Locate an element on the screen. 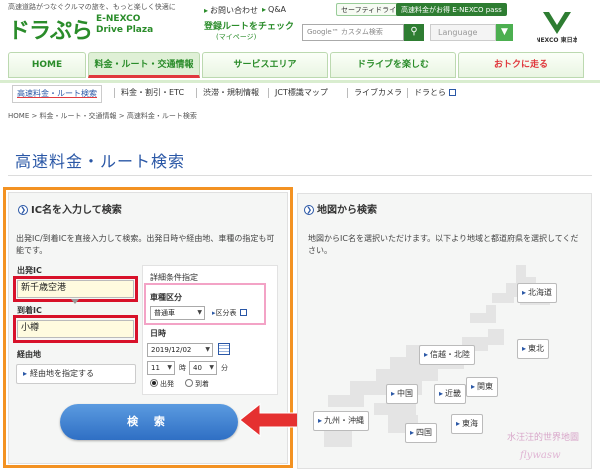 The width and height of the screenshot is (600, 472). radio-arrive: 到着 is located at coordinates (197, 384).